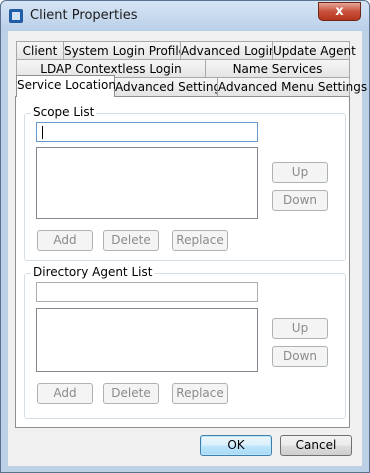 The image size is (370, 473). What do you see at coordinates (93, 272) in the screenshot?
I see `directory-agent-list-label: Directory Agent List` at bounding box center [93, 272].